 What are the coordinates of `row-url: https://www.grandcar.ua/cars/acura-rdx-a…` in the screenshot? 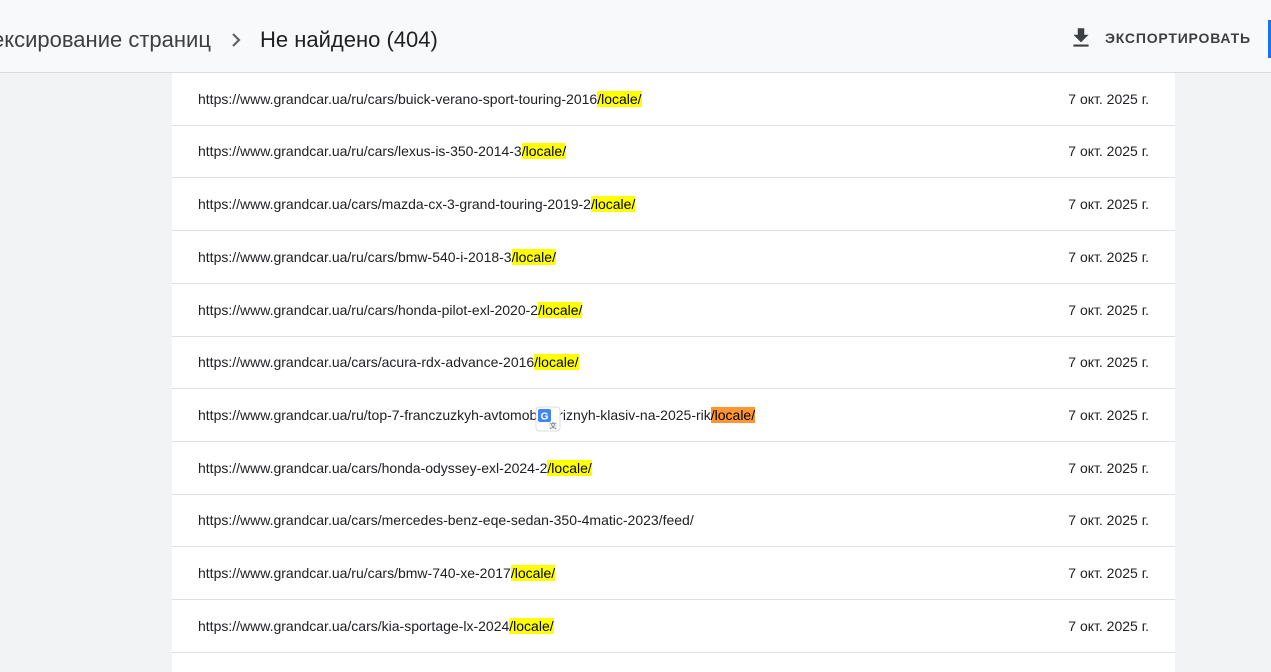 It's located at (388, 362).